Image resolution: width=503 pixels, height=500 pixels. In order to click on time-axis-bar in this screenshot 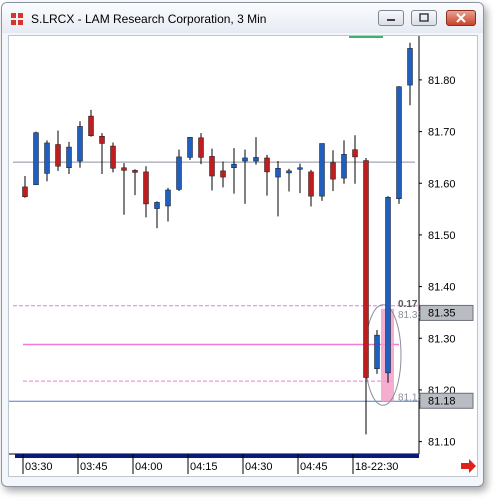, I will do `click(217, 456)`.